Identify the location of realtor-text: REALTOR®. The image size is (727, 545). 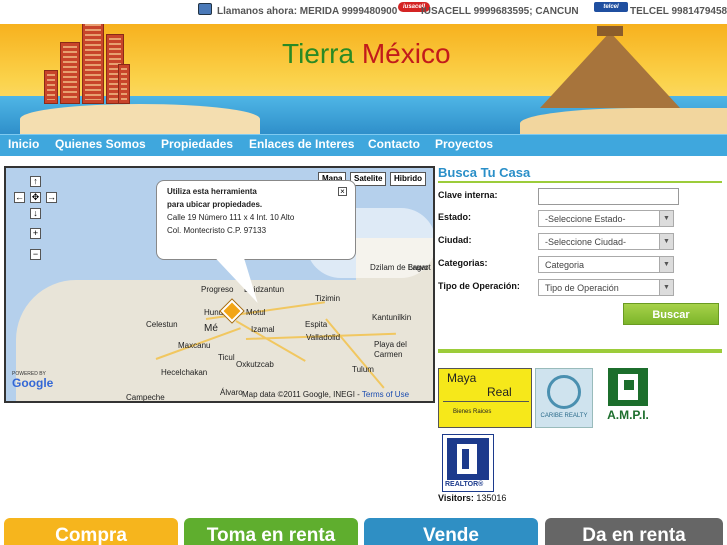
(464, 484).